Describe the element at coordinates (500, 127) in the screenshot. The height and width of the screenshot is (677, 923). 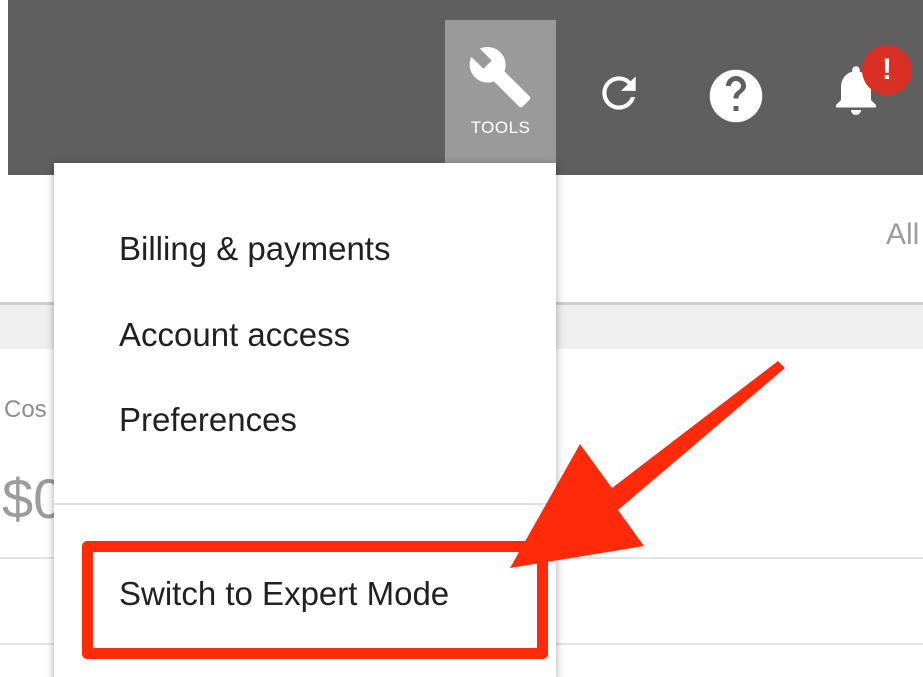
I see `tools-label: TOOLS` at that location.